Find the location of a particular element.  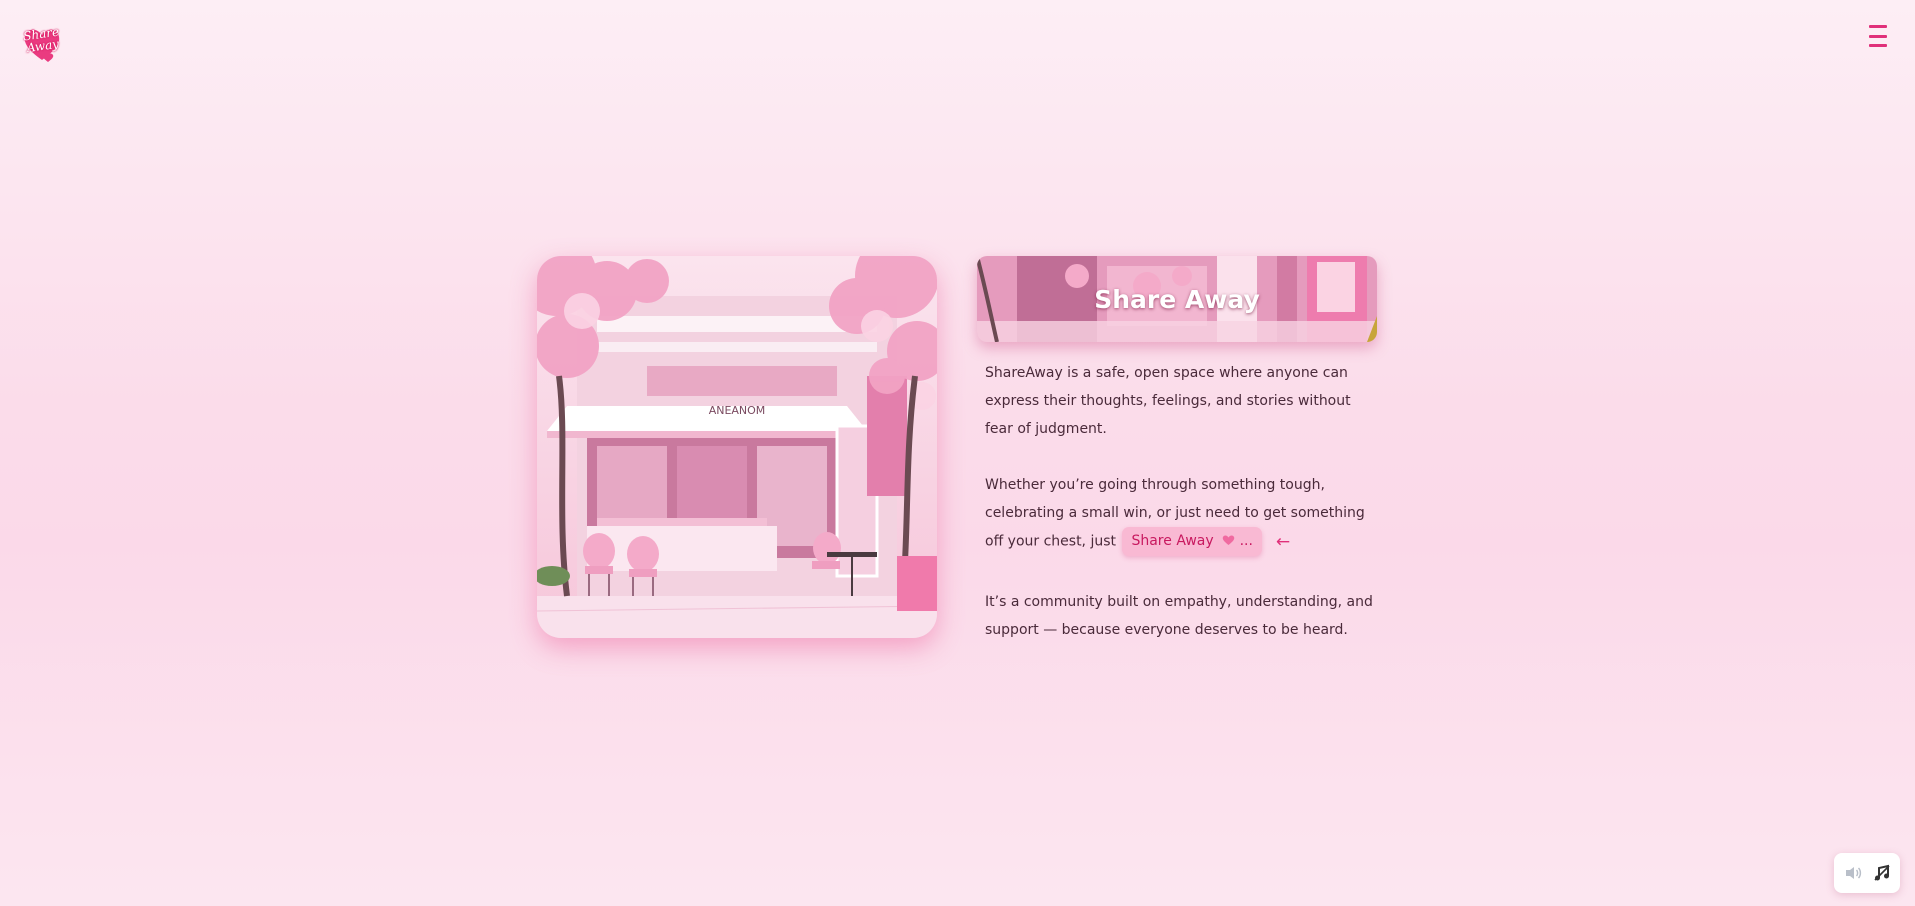

sound-controls is located at coordinates (1867, 873).